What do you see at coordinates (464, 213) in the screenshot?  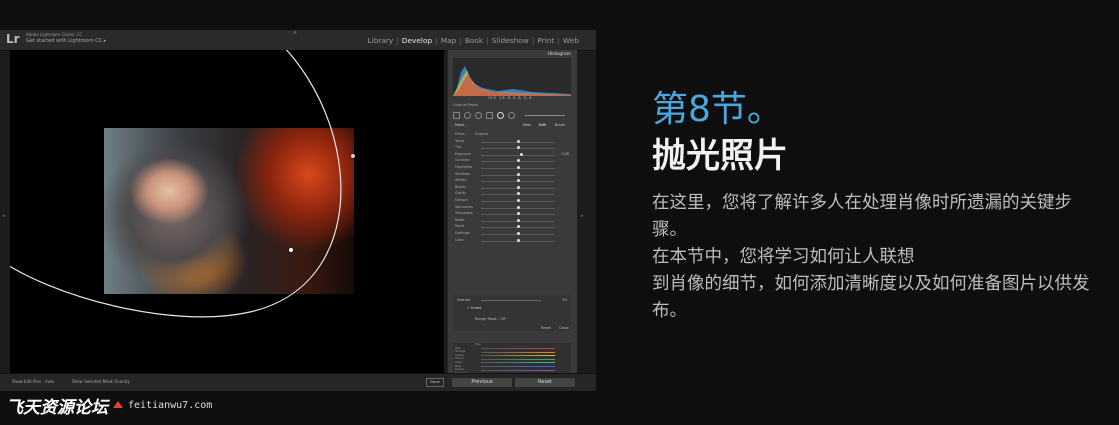 I see `slider-label: Sharpness` at bounding box center [464, 213].